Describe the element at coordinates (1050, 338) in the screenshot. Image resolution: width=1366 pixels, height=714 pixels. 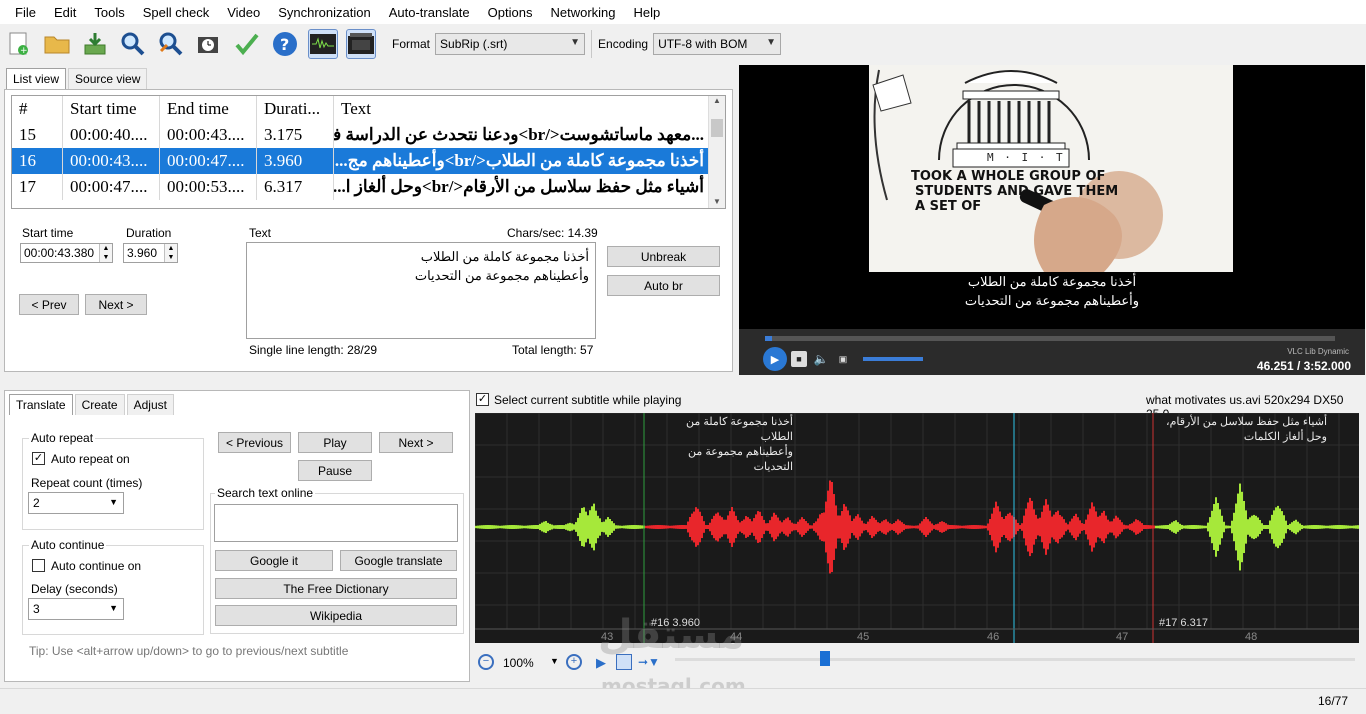
I see `video-progress-bar` at that location.